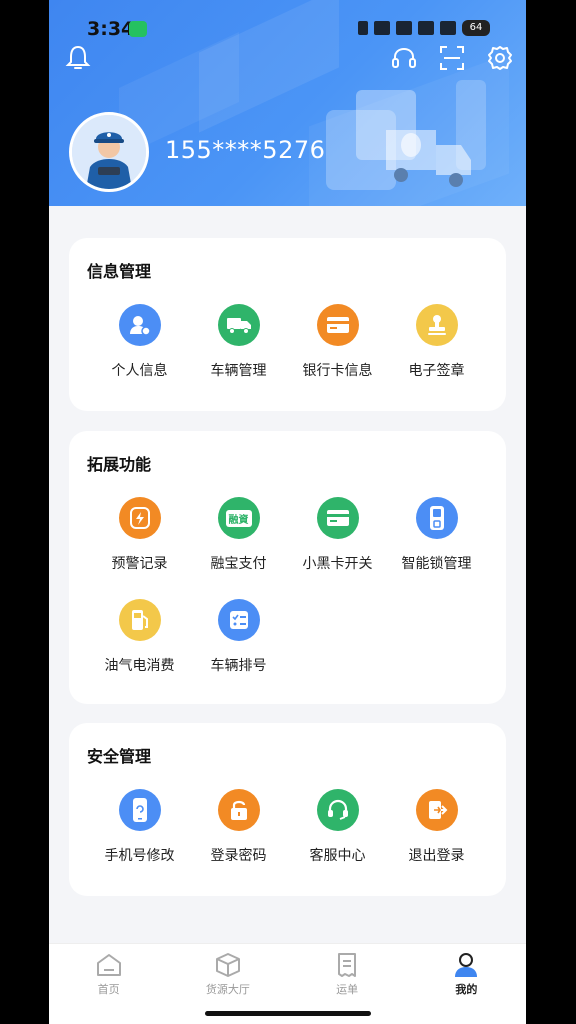 This screenshot has height=1024, width=576. What do you see at coordinates (238, 564) in the screenshot?
I see `item-label: 融宝支付` at bounding box center [238, 564].